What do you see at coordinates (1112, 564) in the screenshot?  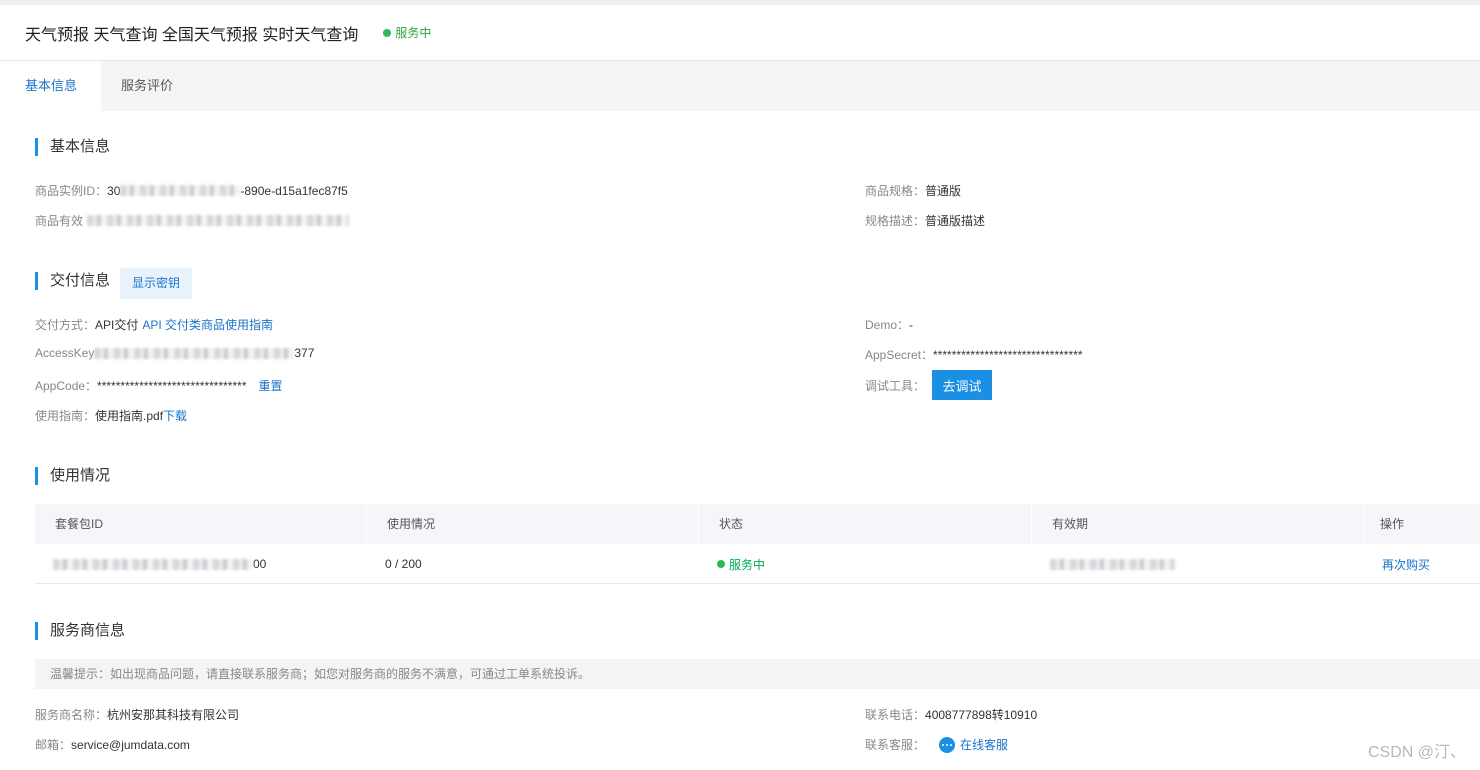 I see `validity-redacted` at bounding box center [1112, 564].